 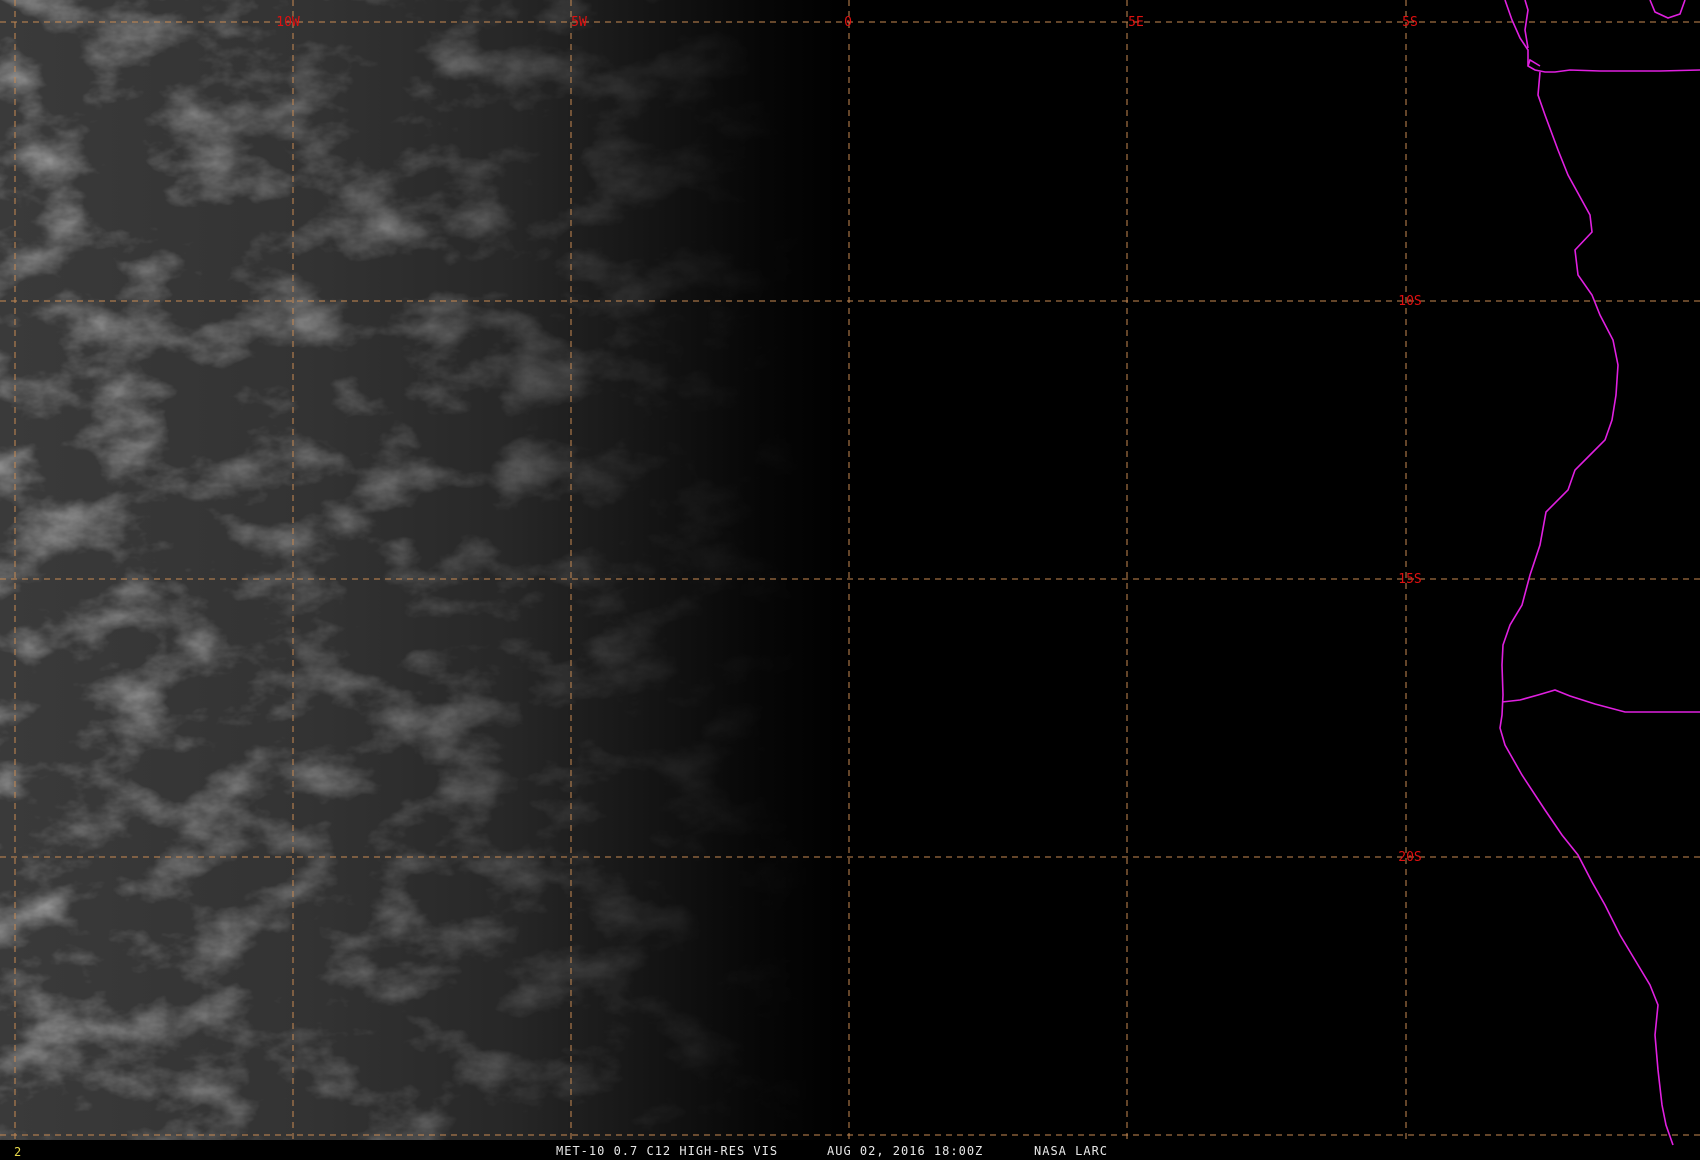 I want to click on latitude-label: 20S, so click(x=1409, y=857).